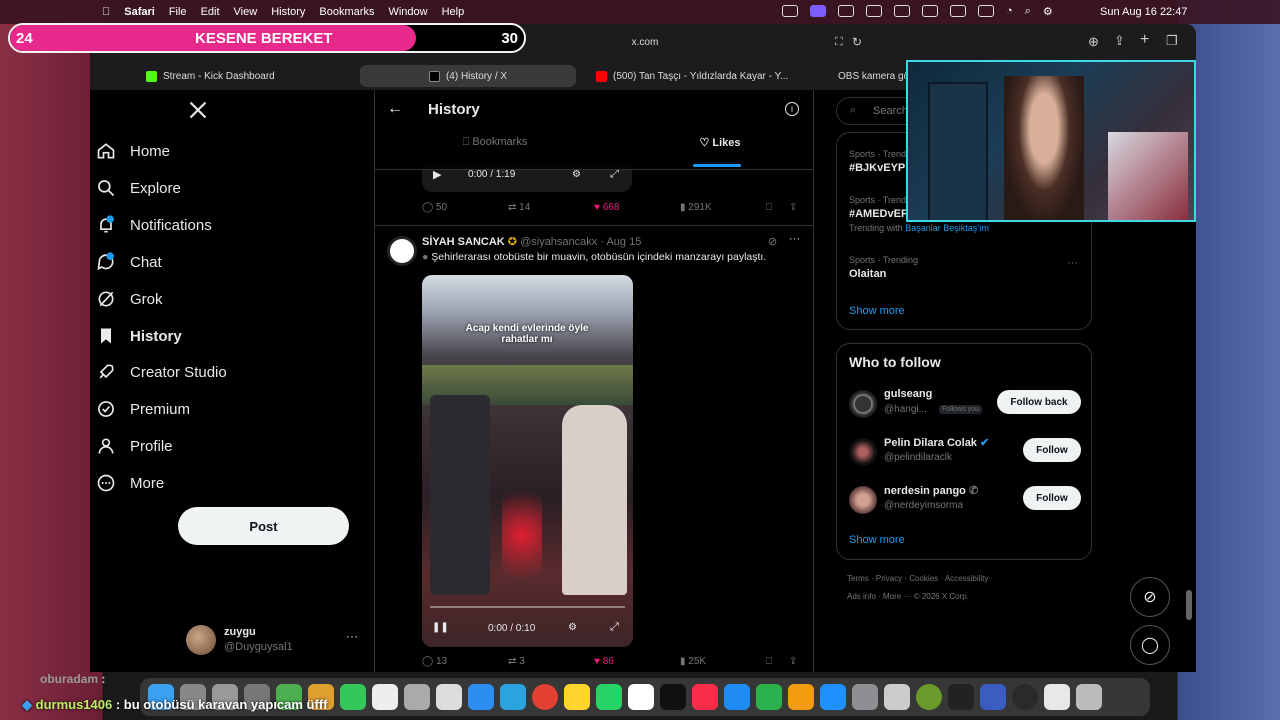  What do you see at coordinates (720, 151) in the screenshot?
I see `tab-likes: ♡ Likes` at bounding box center [720, 151].